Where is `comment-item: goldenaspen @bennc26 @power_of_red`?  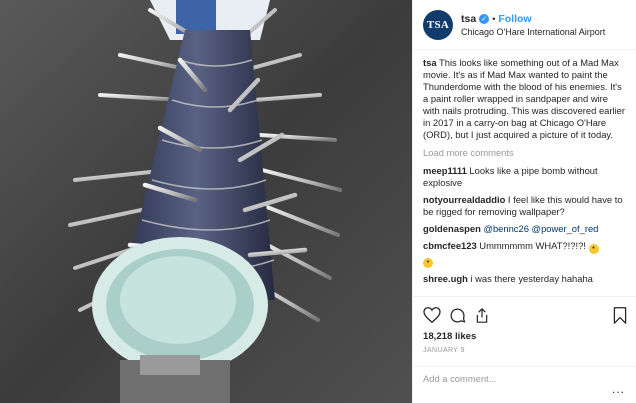
comment-item: goldenaspen @bennc26 @power_of_red is located at coordinates (524, 229).